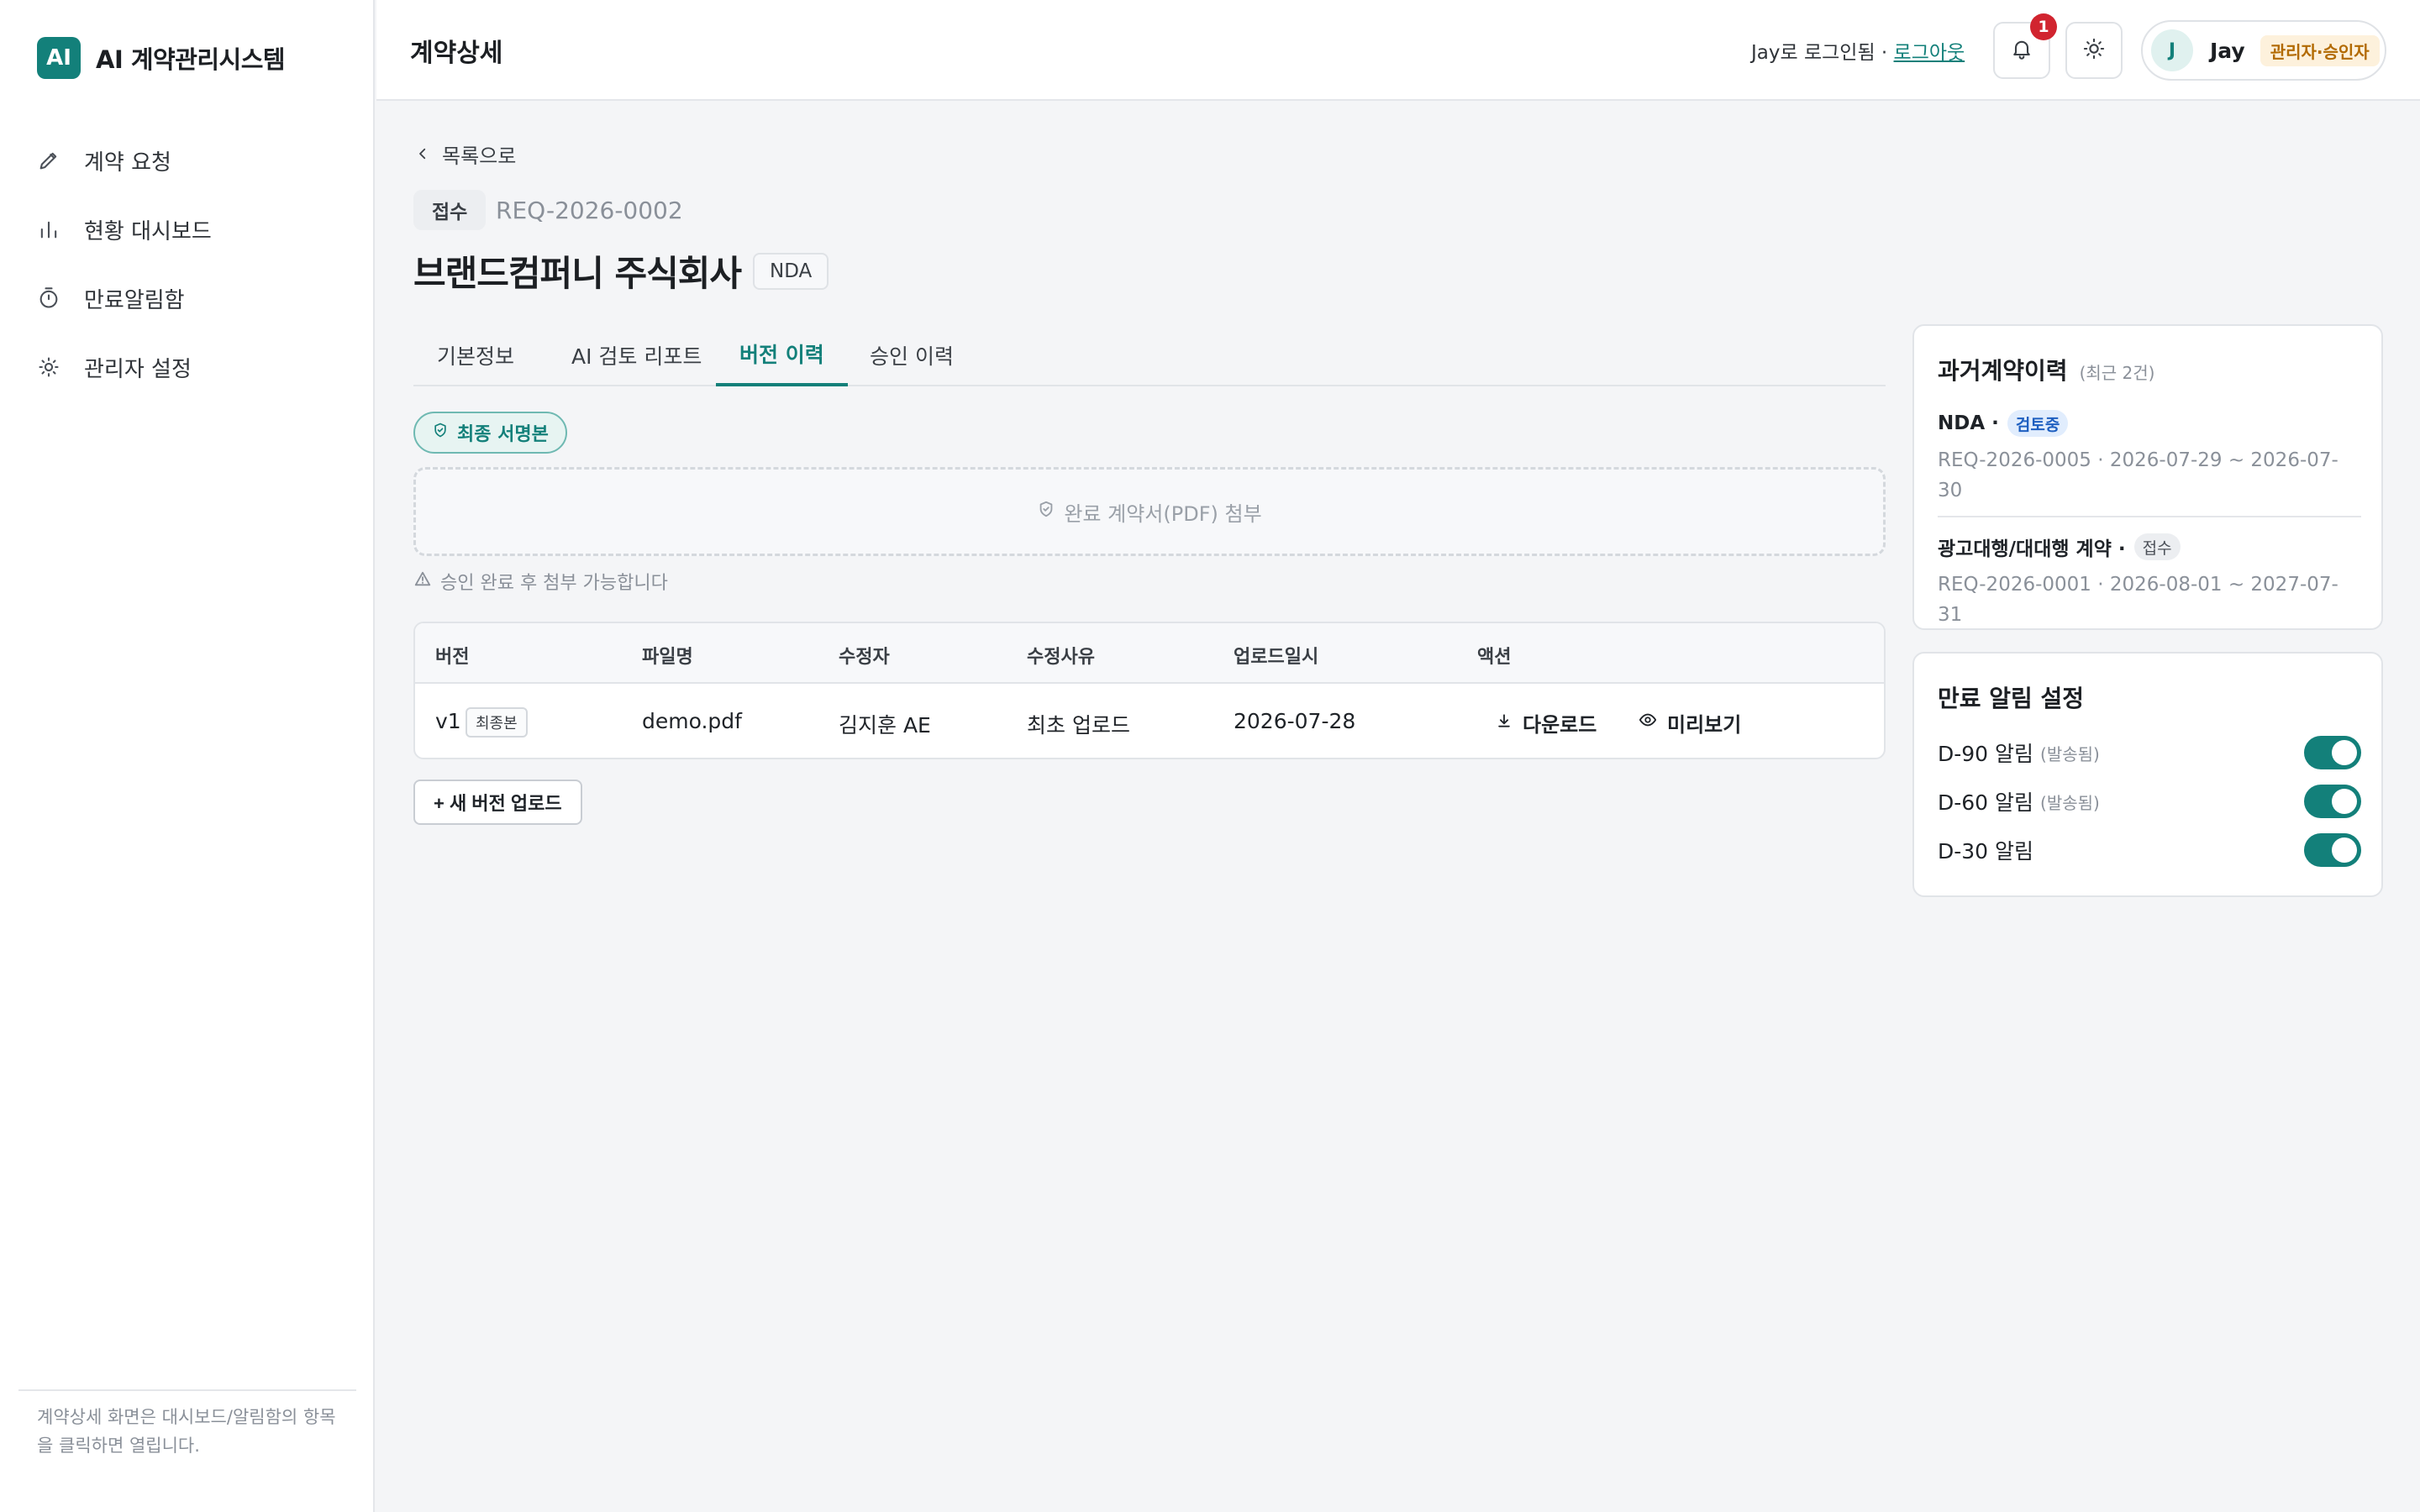 This screenshot has height=1512, width=2420. I want to click on brand: AI AI 계약관리시스템, so click(161, 58).